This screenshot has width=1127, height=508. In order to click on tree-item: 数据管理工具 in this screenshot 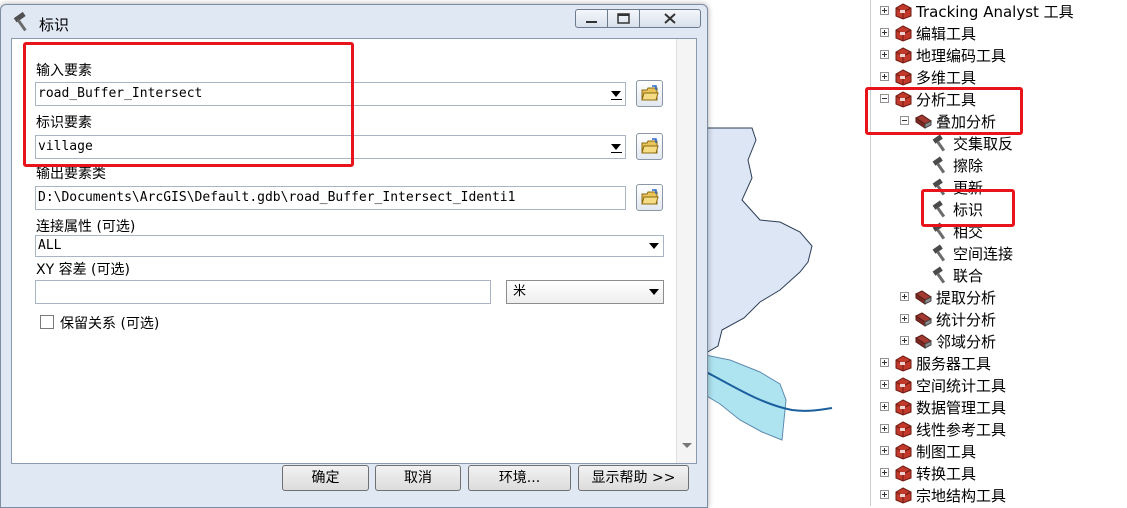, I will do `click(999, 408)`.